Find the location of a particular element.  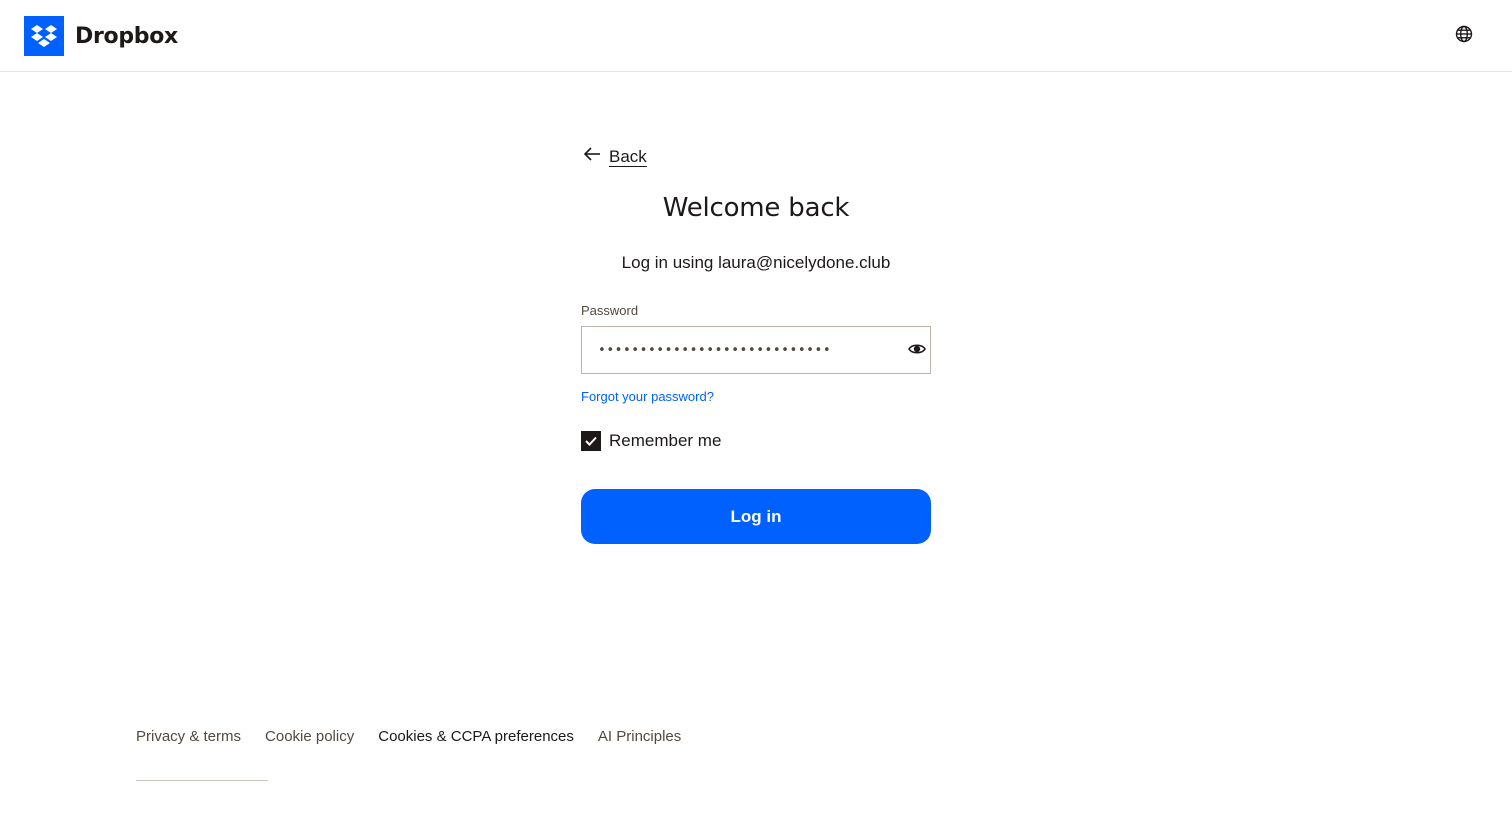

back-label: Back is located at coordinates (628, 156).